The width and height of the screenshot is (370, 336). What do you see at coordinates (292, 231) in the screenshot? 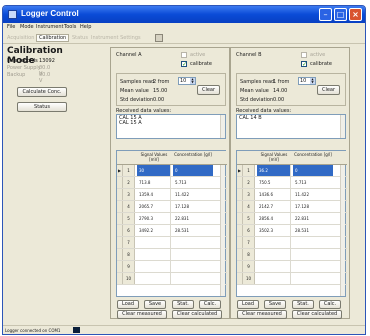
I see `table-row: 6 3502.3 28.531` at bounding box center [292, 231].